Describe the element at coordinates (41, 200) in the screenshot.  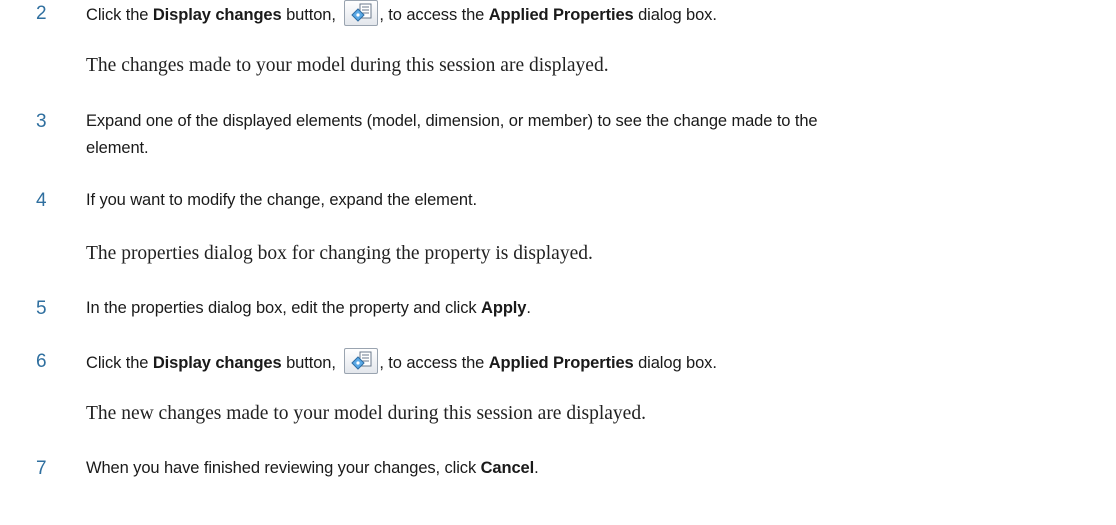
I see `step-number: 4` at that location.